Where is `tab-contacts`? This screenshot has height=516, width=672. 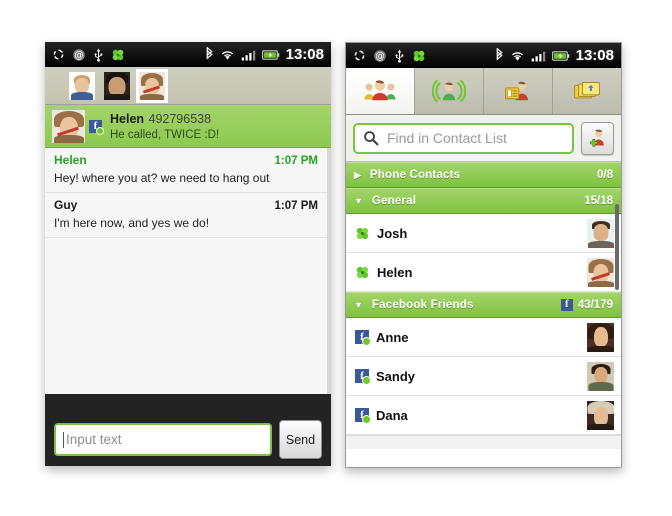 tab-contacts is located at coordinates (380, 91).